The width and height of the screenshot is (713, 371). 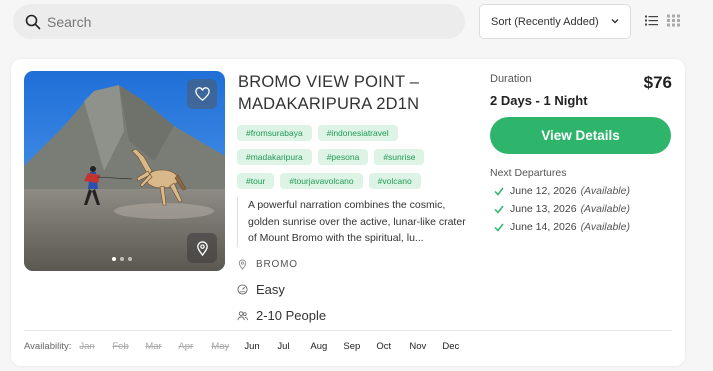 I want to click on people-icon, so click(x=242, y=316).